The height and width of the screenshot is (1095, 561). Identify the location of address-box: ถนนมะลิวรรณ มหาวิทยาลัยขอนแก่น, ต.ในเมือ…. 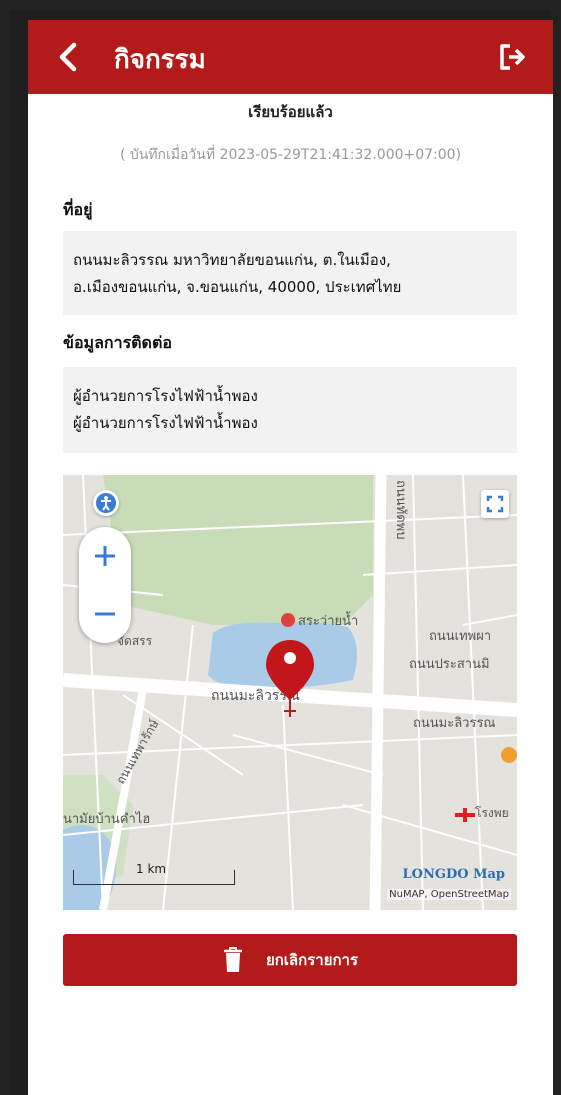
(290, 273).